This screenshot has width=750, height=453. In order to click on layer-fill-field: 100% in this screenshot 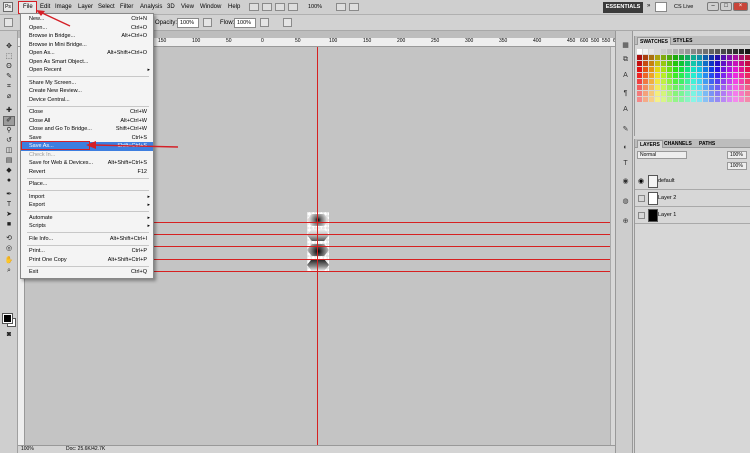, I will do `click(737, 166)`.